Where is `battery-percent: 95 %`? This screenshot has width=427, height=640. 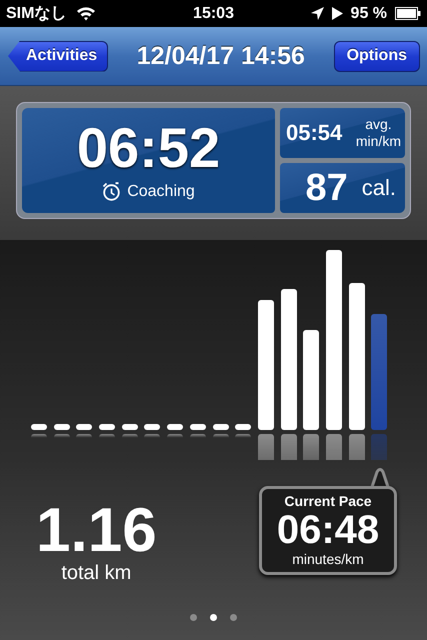 battery-percent: 95 % is located at coordinates (369, 13).